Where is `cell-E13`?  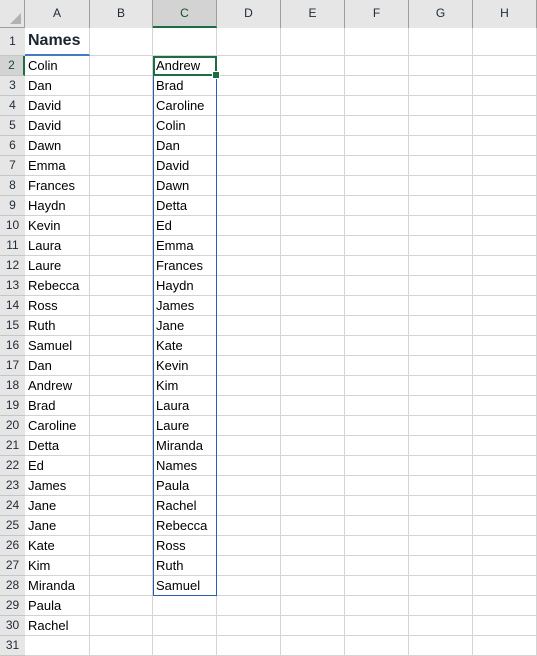 cell-E13 is located at coordinates (313, 286).